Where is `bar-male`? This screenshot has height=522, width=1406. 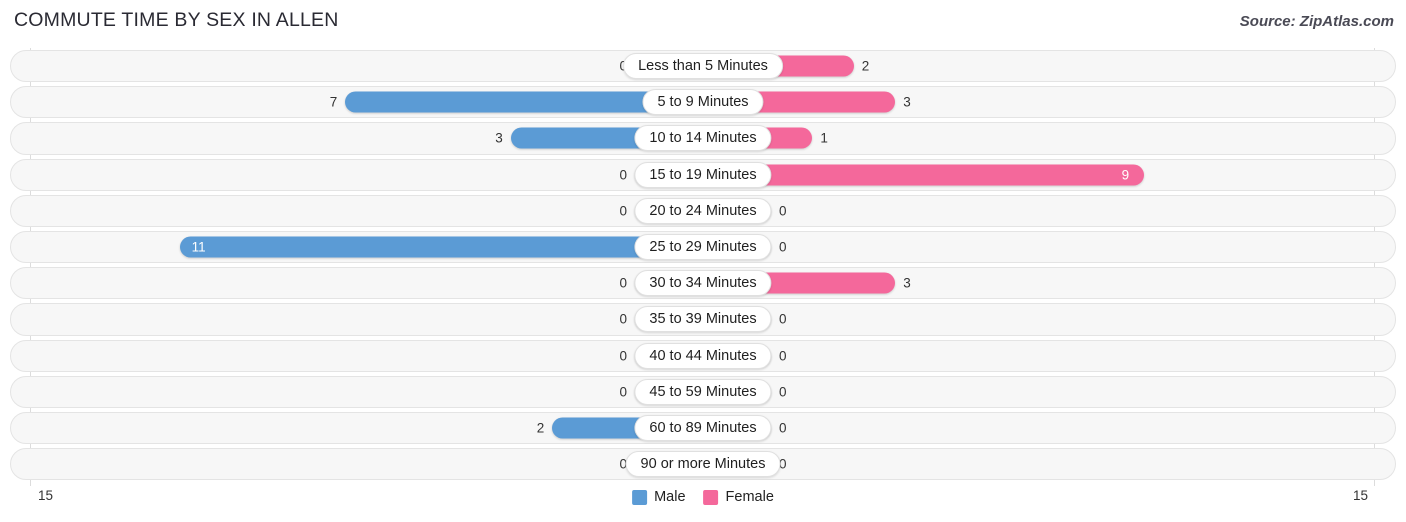
bar-male is located at coordinates (441, 247).